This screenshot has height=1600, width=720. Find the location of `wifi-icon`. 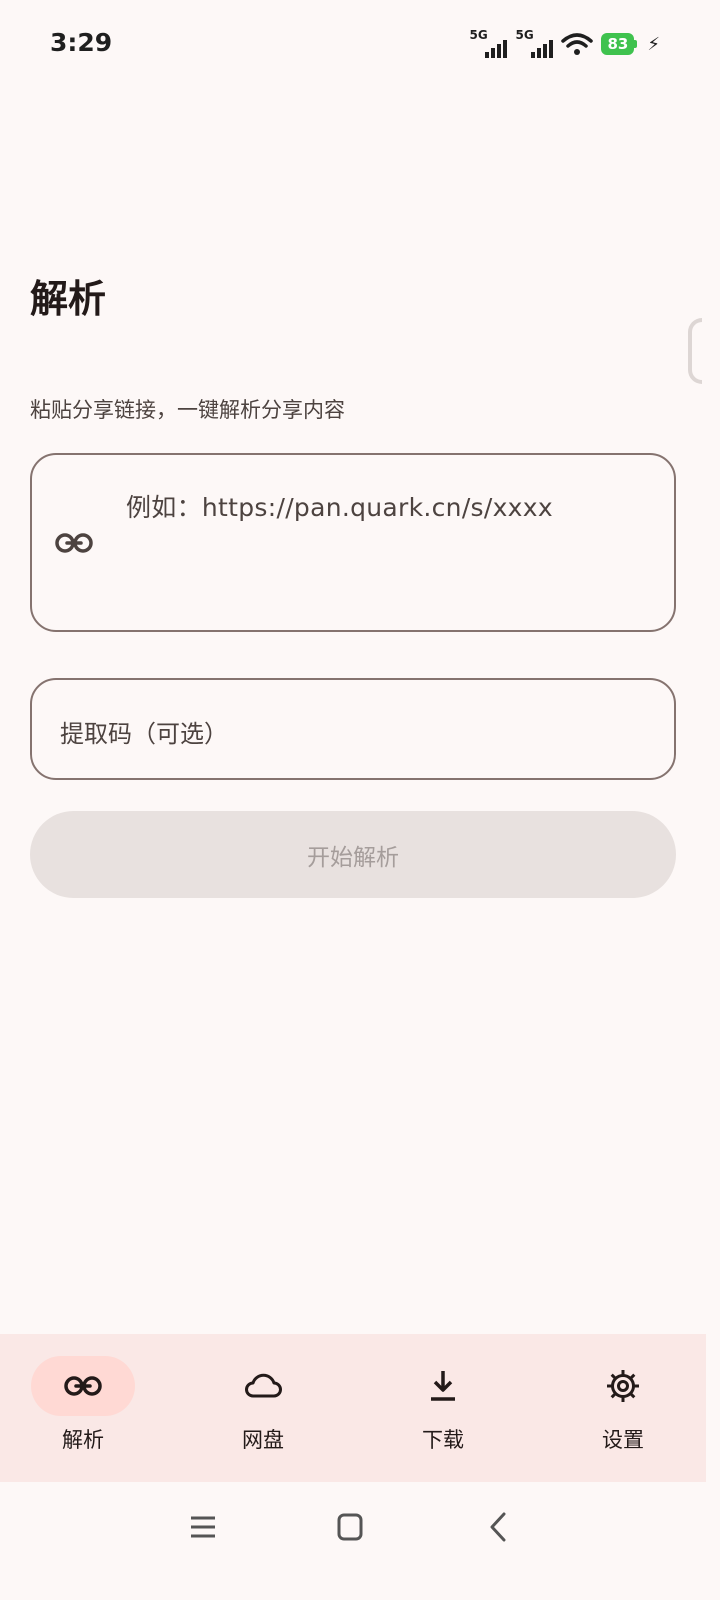

wifi-icon is located at coordinates (577, 44).